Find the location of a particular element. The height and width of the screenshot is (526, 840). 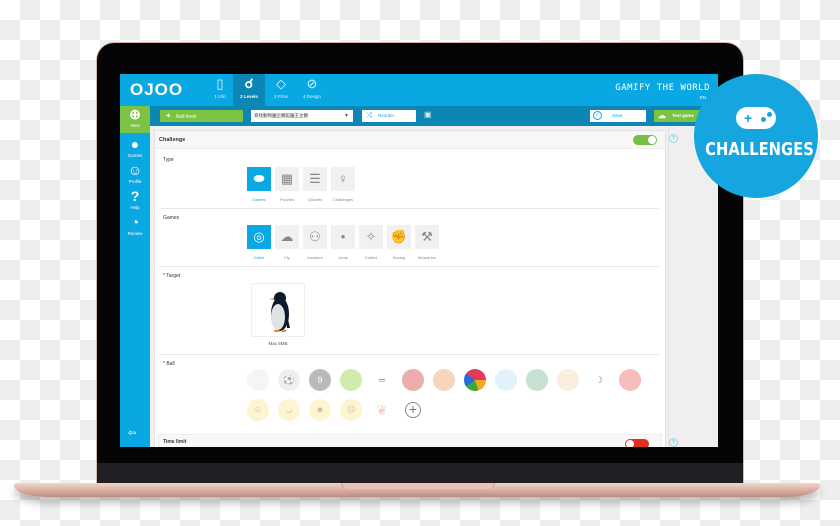

challenges-badge: + CHALLENGES is located at coordinates (756, 136).